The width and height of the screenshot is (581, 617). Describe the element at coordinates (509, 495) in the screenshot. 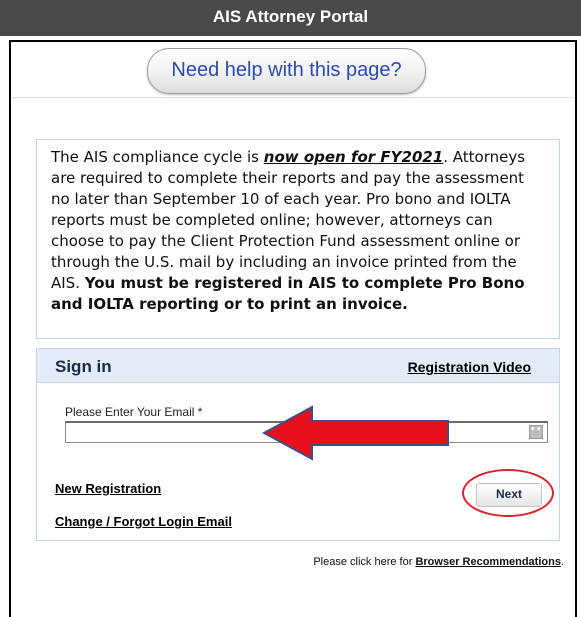

I see `next-button: Next` at that location.